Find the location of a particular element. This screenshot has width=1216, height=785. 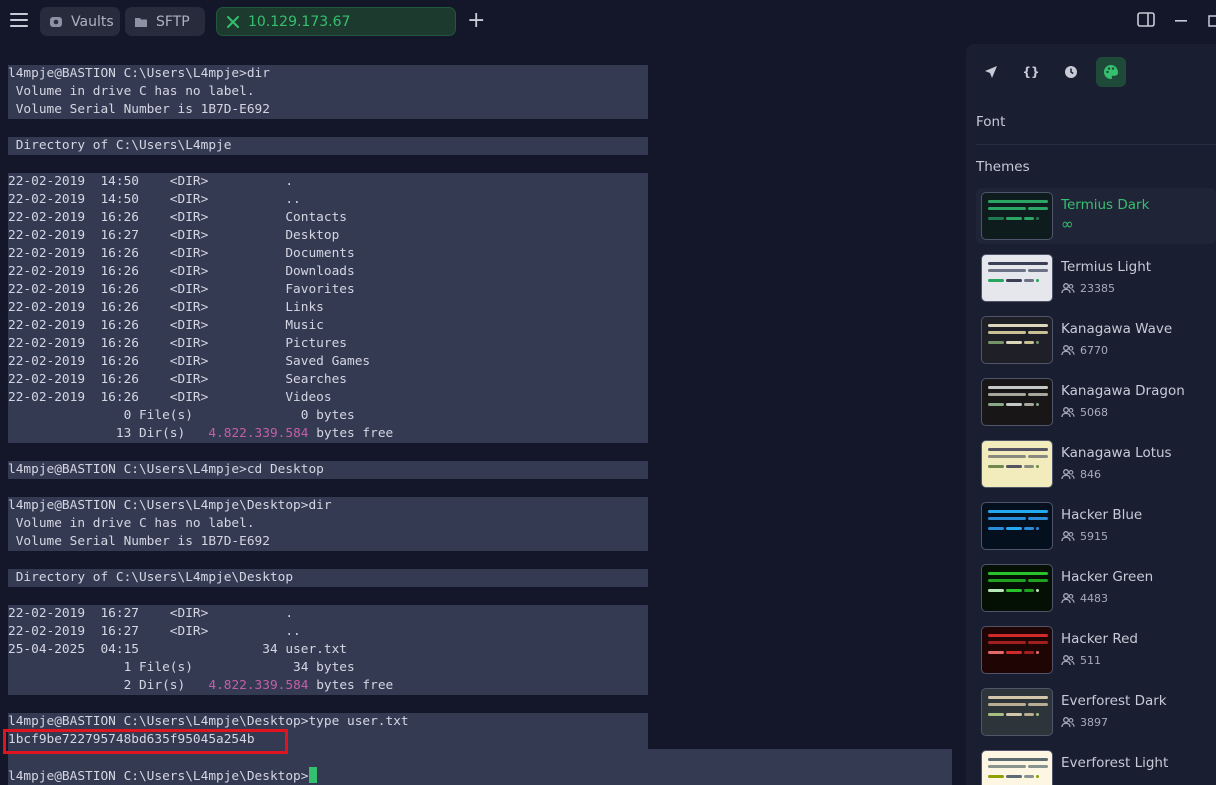

terminal-text: 0 File(s) 0 bytes is located at coordinates (181, 415).